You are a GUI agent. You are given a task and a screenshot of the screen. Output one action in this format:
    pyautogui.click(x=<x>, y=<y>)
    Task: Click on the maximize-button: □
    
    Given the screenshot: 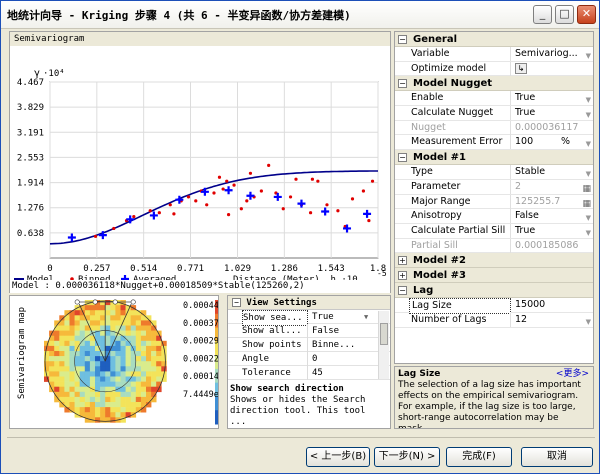 What is the action you would take?
    pyautogui.click(x=564, y=14)
    